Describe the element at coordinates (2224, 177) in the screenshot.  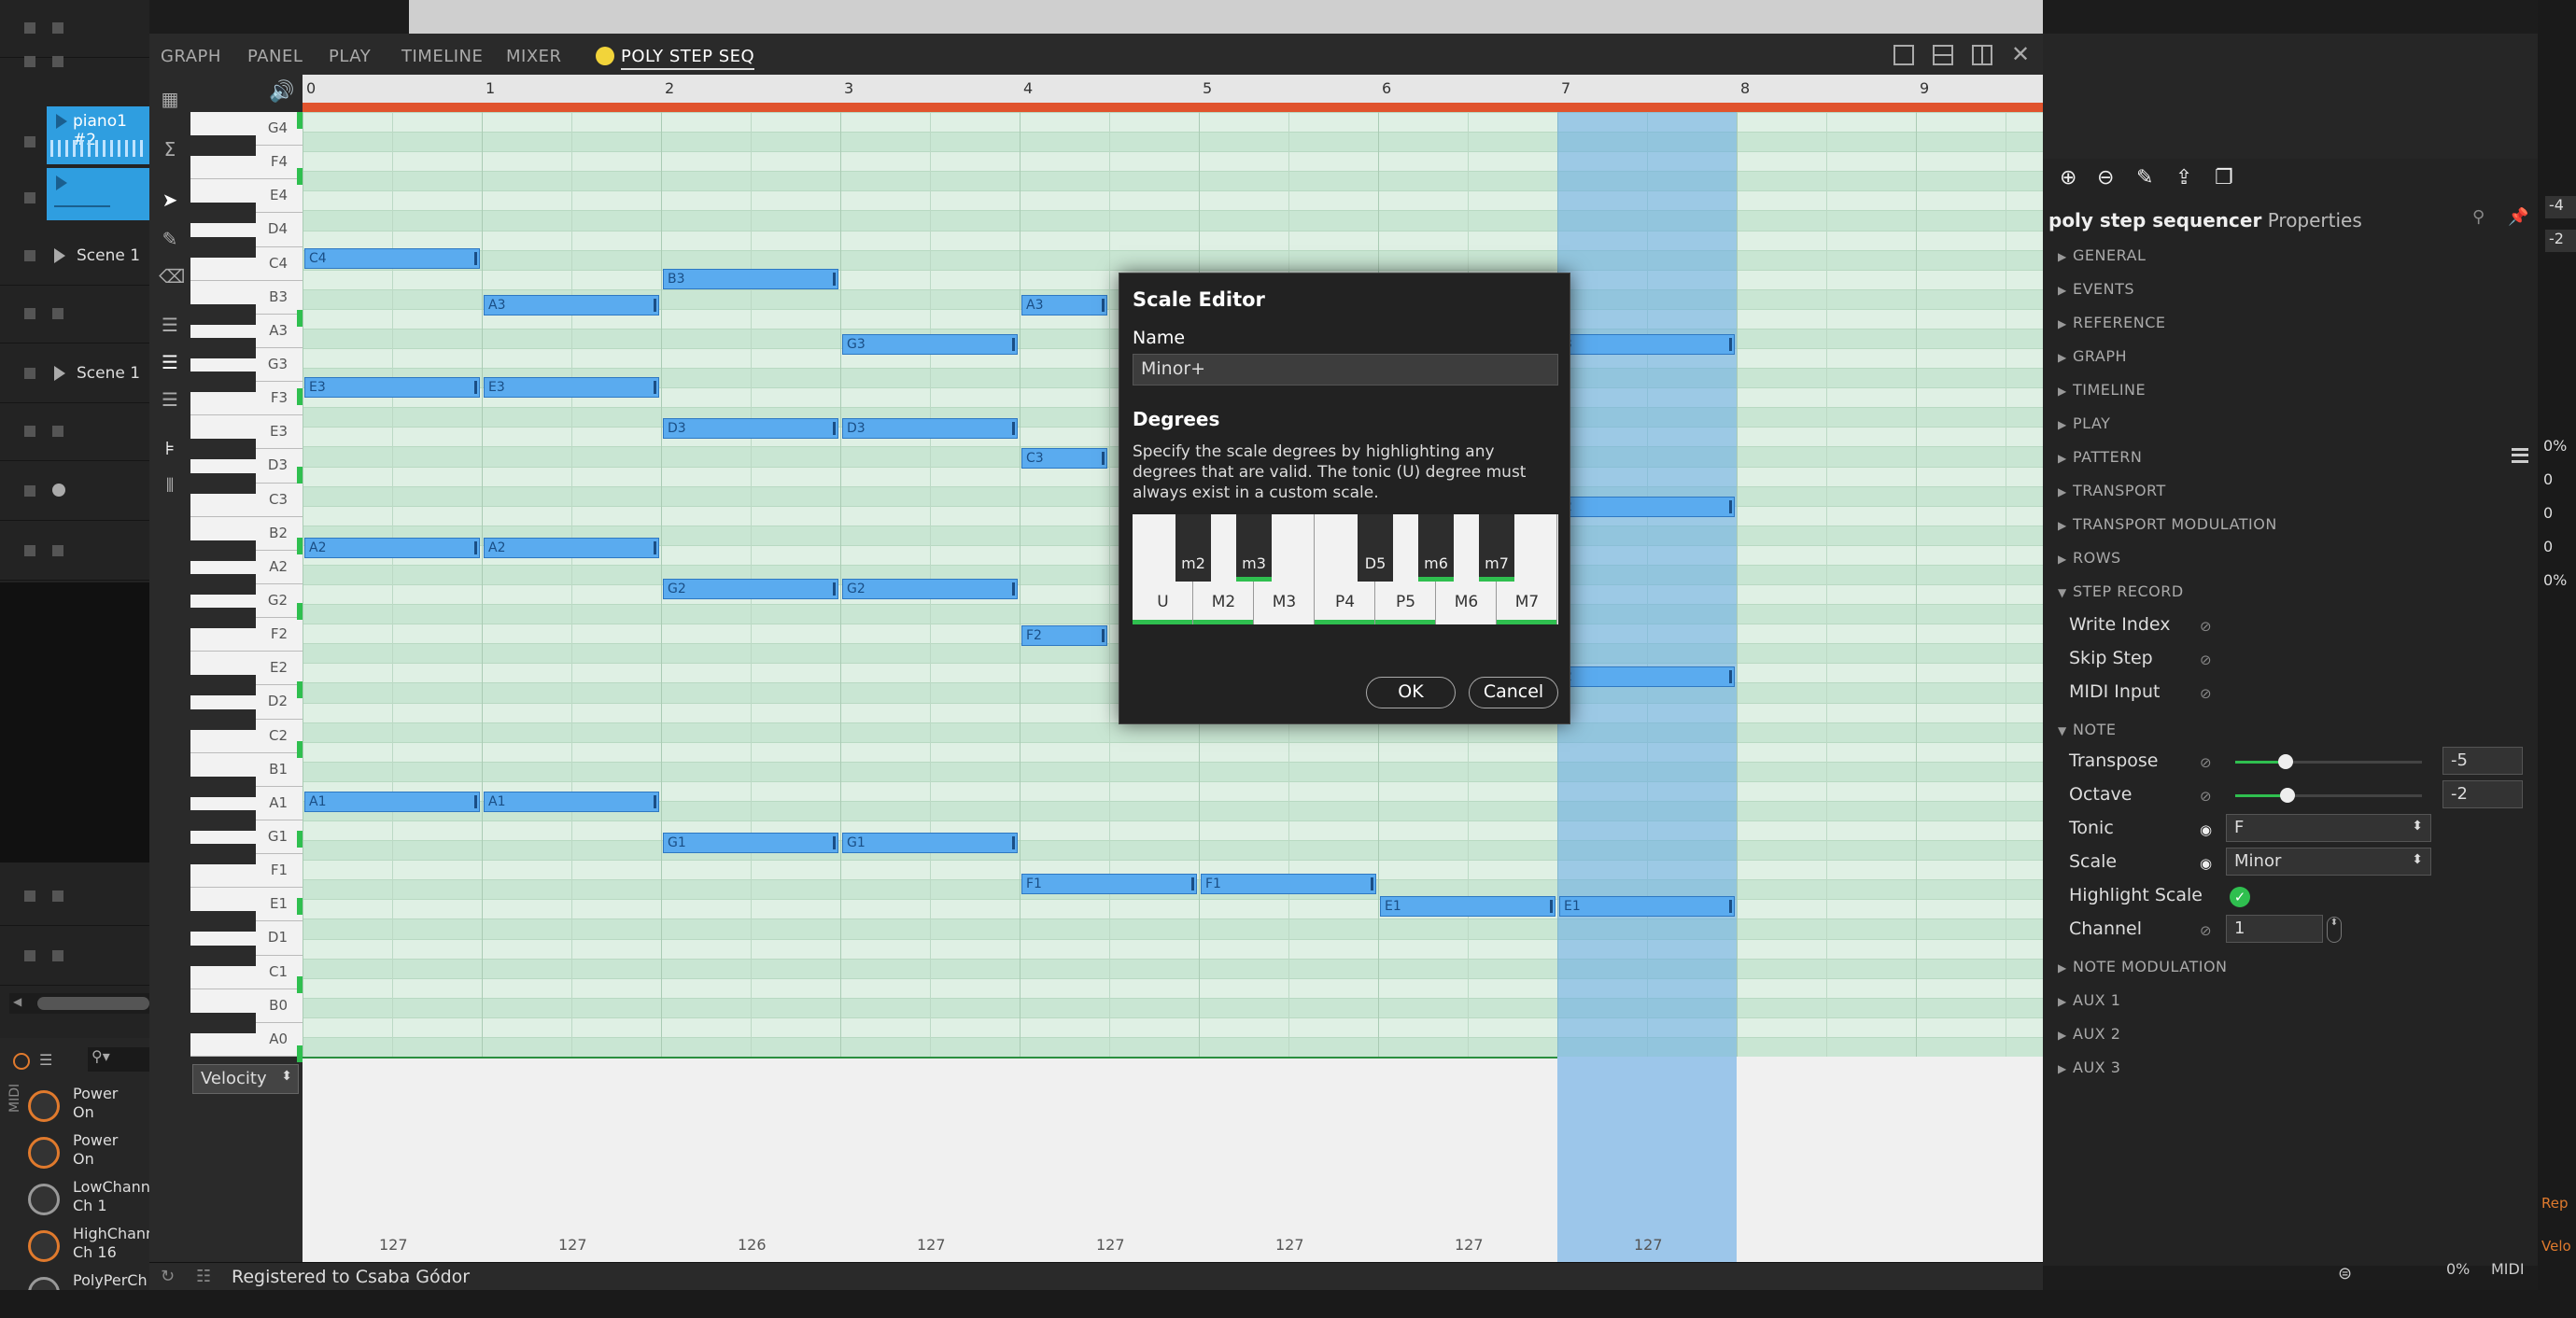
I see `duplicate-icon: ❐` at that location.